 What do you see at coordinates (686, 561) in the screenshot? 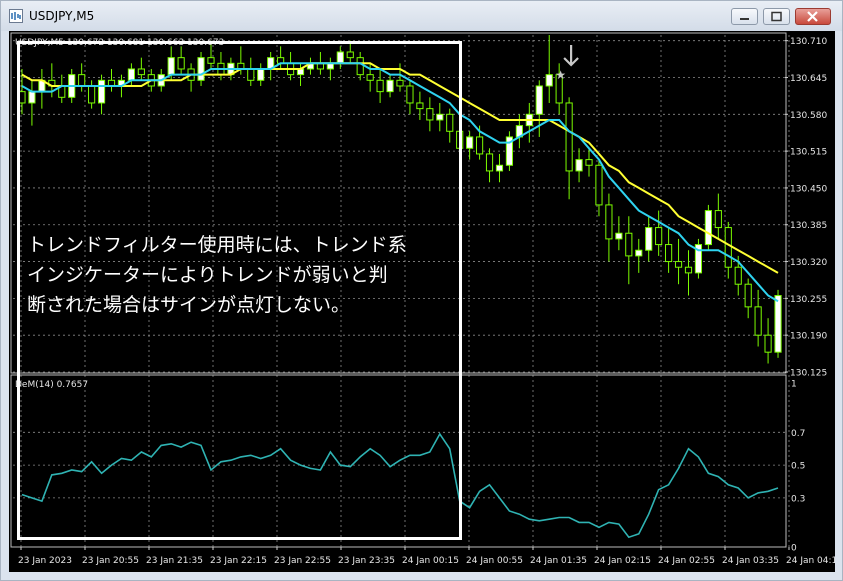
I see `time-tick-label: 24 Jan 02:55` at bounding box center [686, 561].